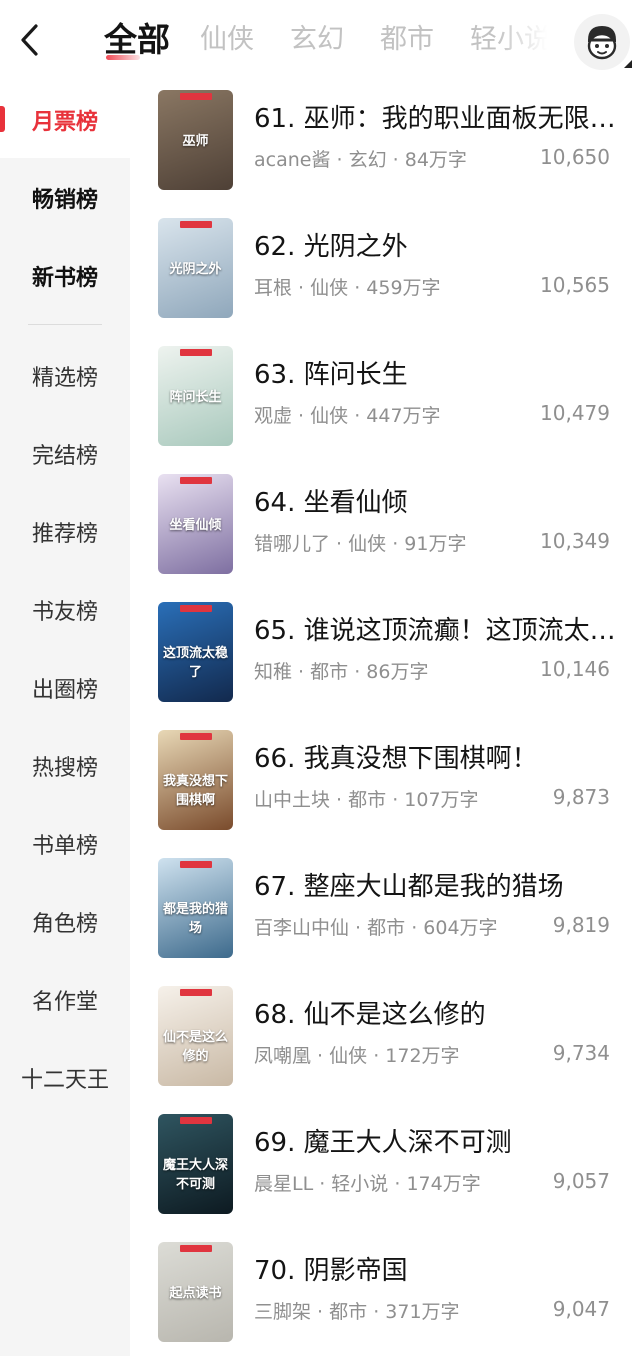 Image resolution: width=640 pixels, height=1356 pixels. What do you see at coordinates (440, 500) in the screenshot?
I see `book-title: 64. 坐看仙倾` at bounding box center [440, 500].